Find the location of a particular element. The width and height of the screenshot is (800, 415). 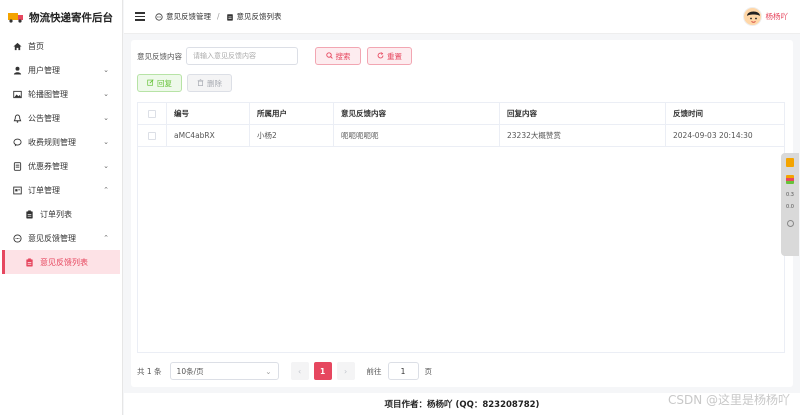

search-label: 意见反馈内容 is located at coordinates (159, 56).